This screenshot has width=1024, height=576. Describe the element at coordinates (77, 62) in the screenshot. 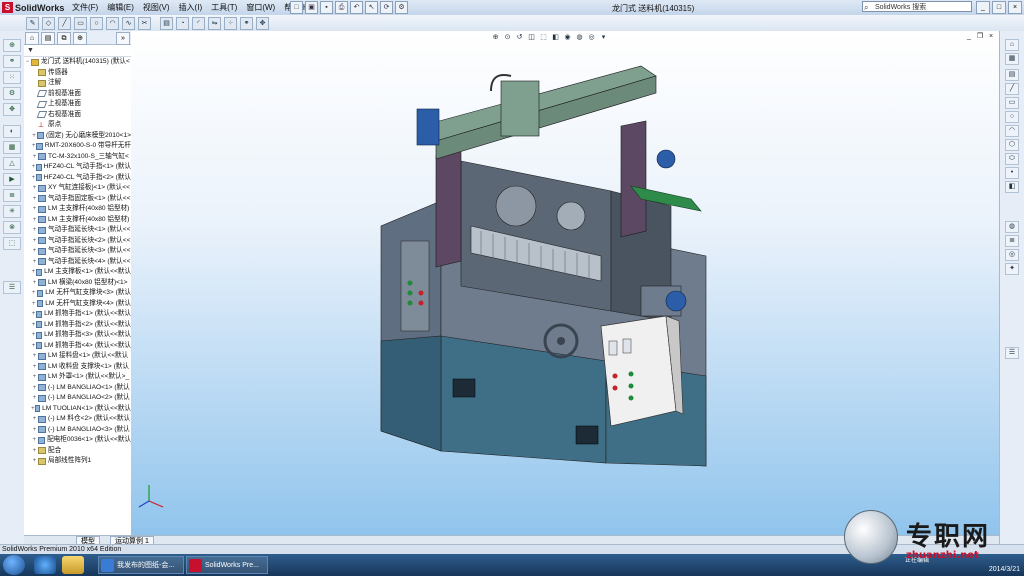

I see `tree-root: − 龙门式 送料机(140315) (默认<` at that location.